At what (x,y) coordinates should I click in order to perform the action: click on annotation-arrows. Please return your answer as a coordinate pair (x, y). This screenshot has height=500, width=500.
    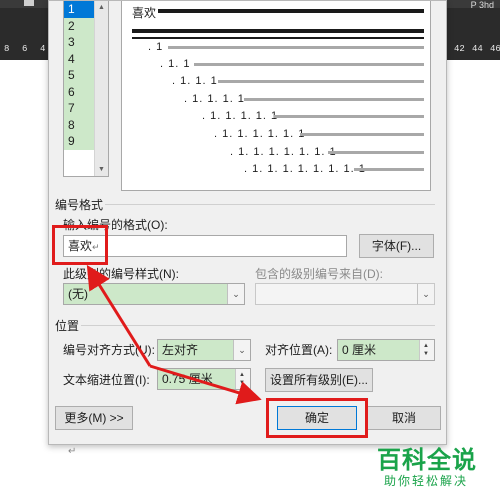
    Looking at the image, I should click on (174, 334).